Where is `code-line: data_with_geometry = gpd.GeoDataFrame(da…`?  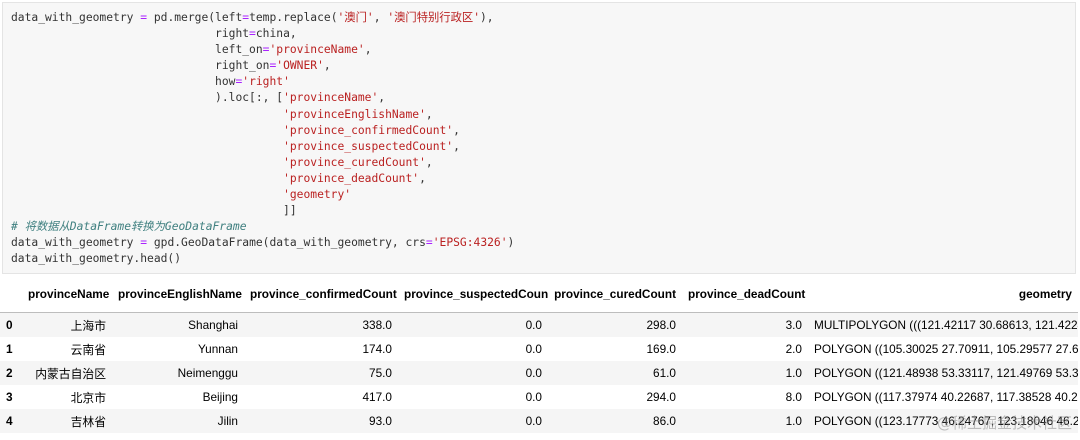 code-line: data_with_geometry = gpd.GeoDataFrame(da… is located at coordinates (539, 243).